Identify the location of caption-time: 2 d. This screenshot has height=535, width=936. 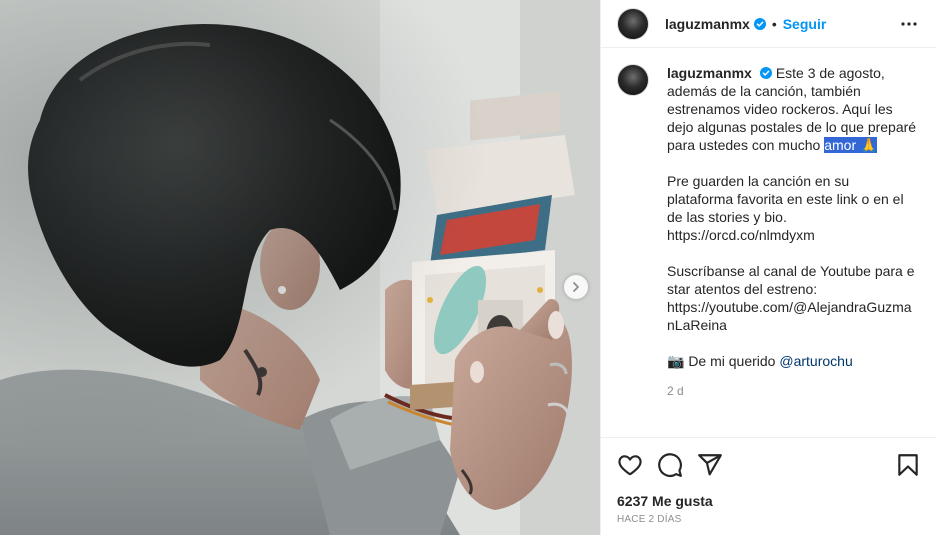
(675, 391).